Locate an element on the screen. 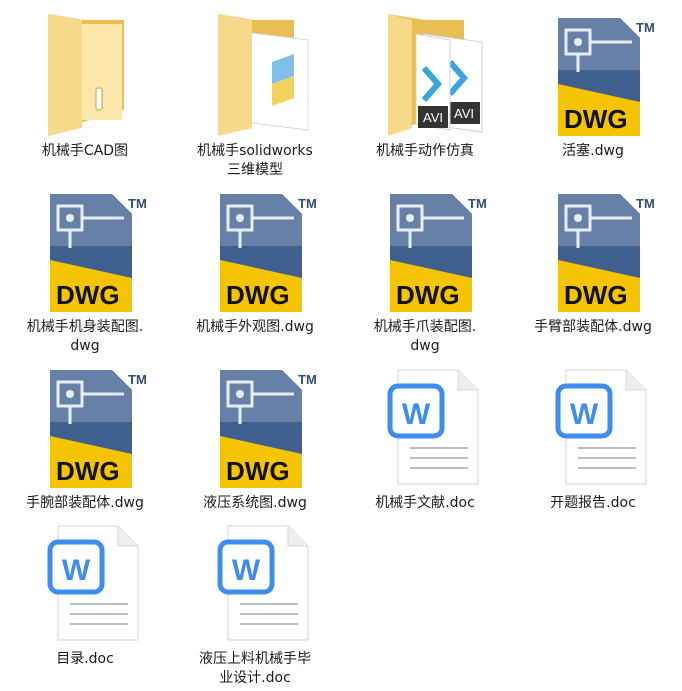  file-name: 机械手外观图.dwg is located at coordinates (255, 327).